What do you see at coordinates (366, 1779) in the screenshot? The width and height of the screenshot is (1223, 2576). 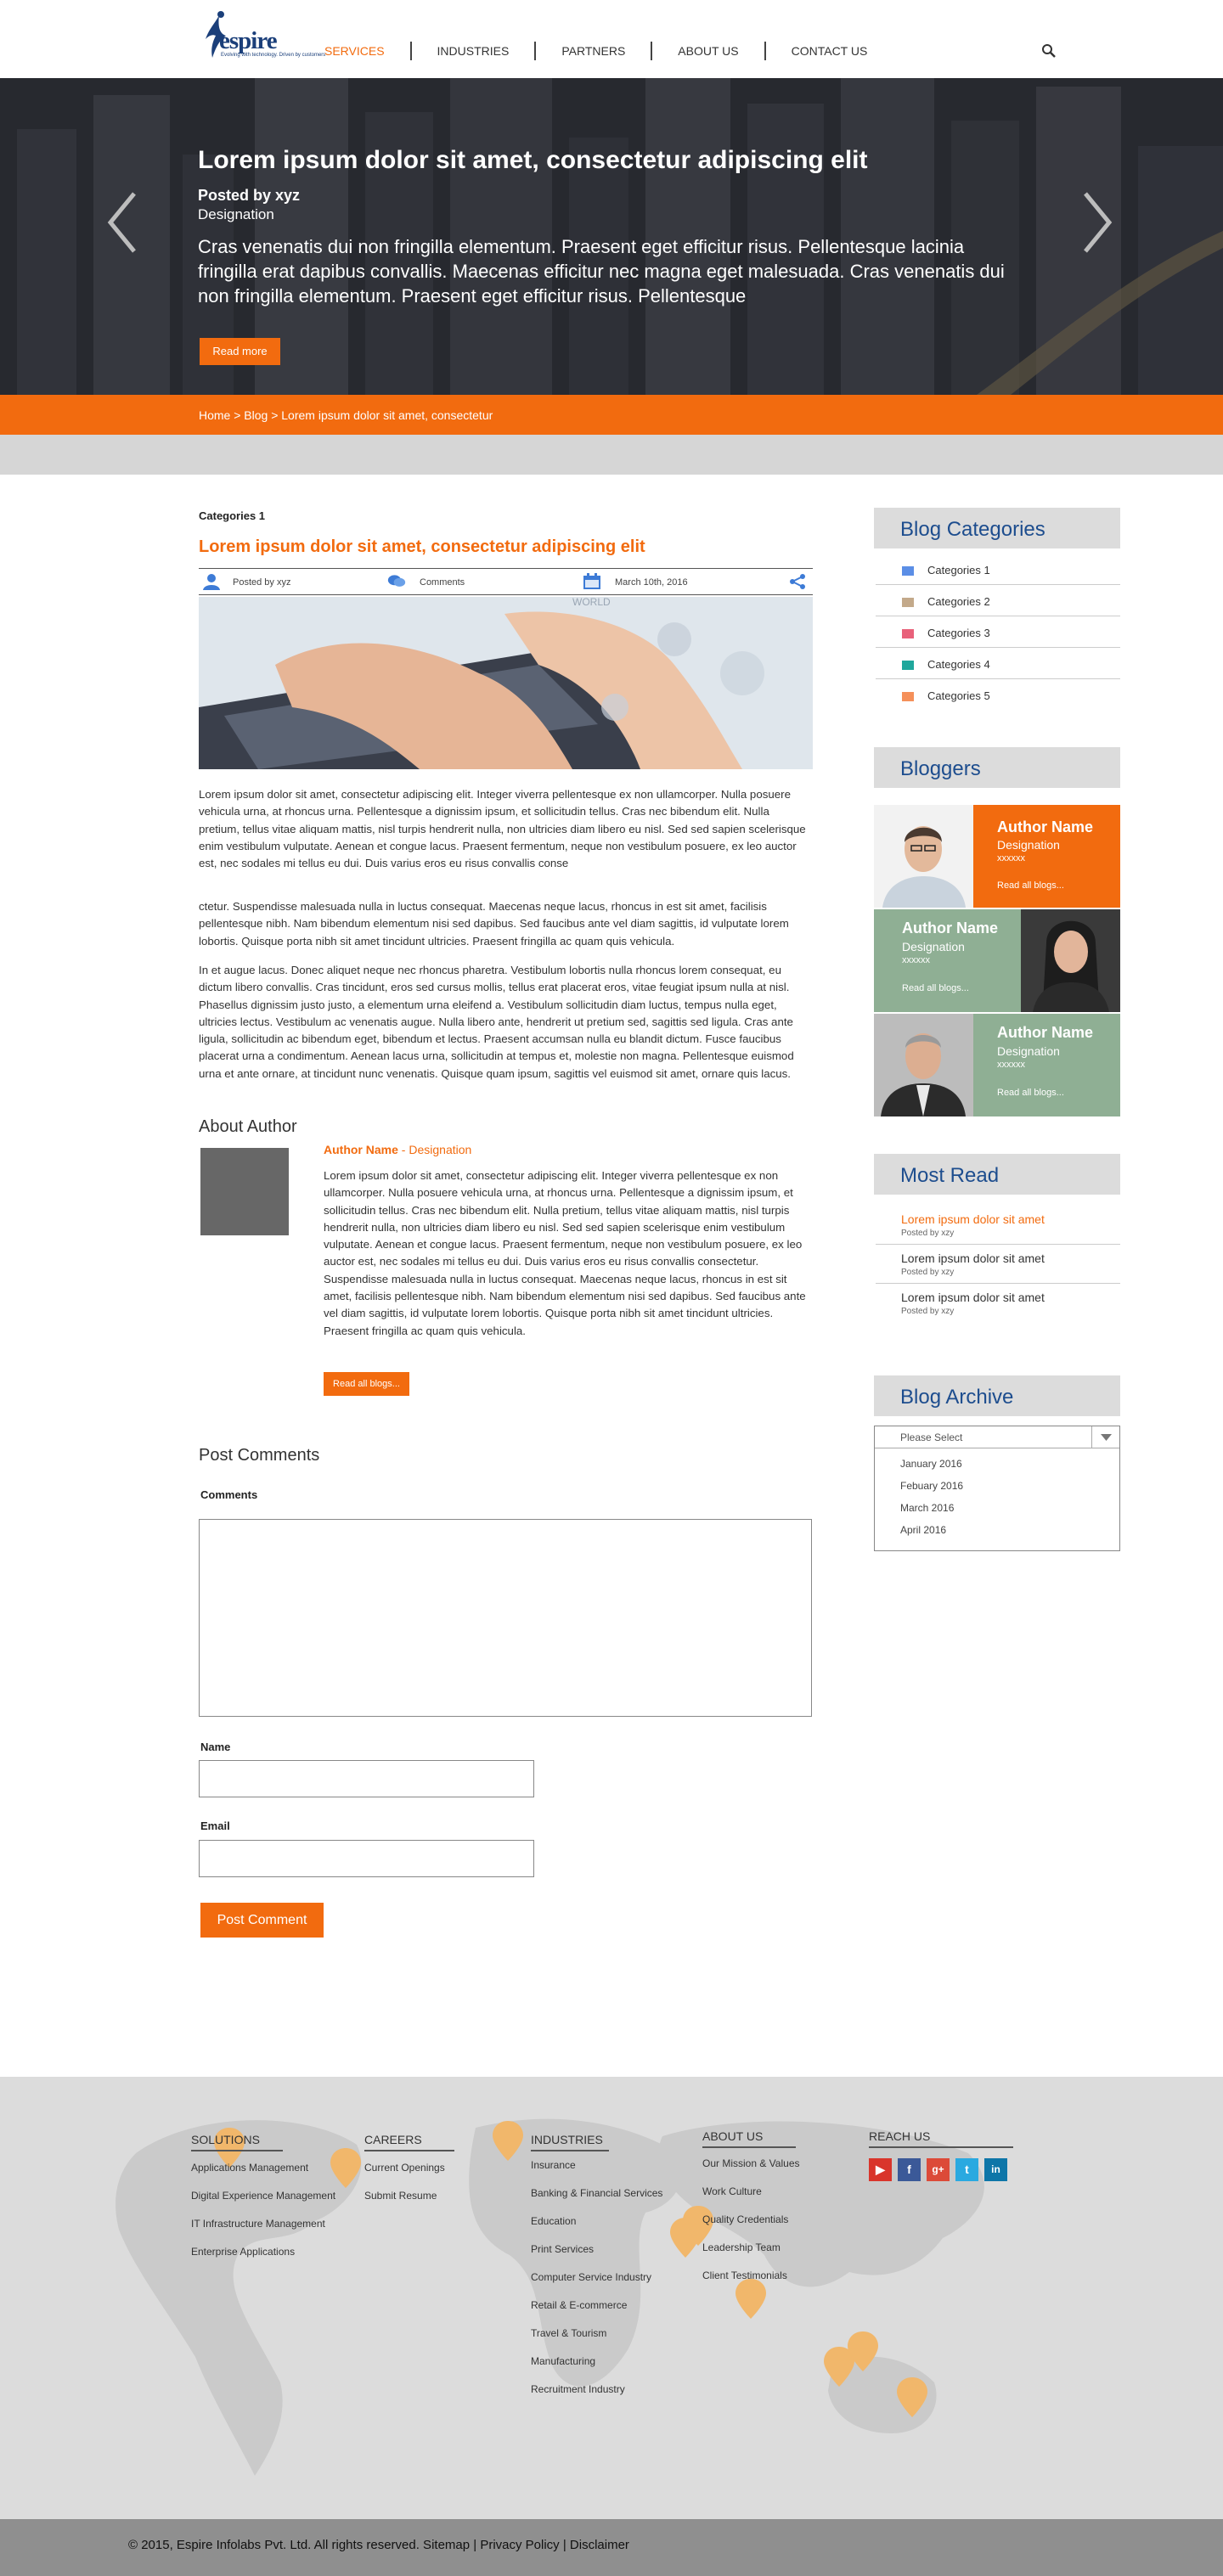 I see `name-field` at bounding box center [366, 1779].